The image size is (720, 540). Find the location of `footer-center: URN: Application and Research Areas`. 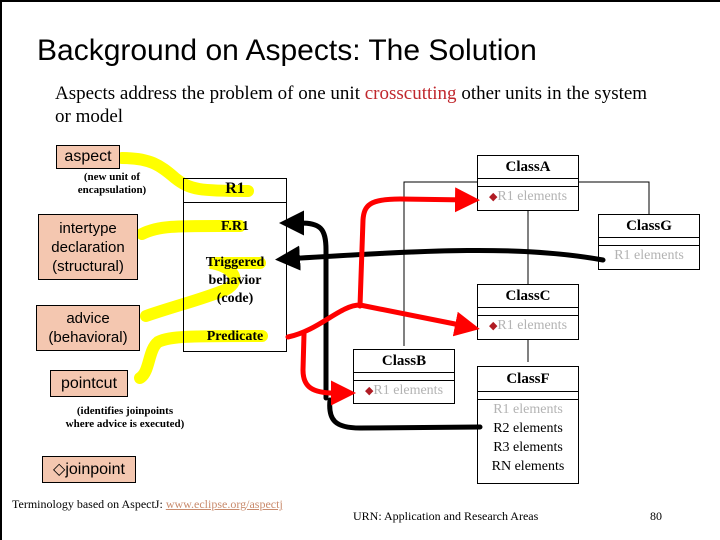

footer-center: URN: Application and Research Areas is located at coordinates (446, 516).